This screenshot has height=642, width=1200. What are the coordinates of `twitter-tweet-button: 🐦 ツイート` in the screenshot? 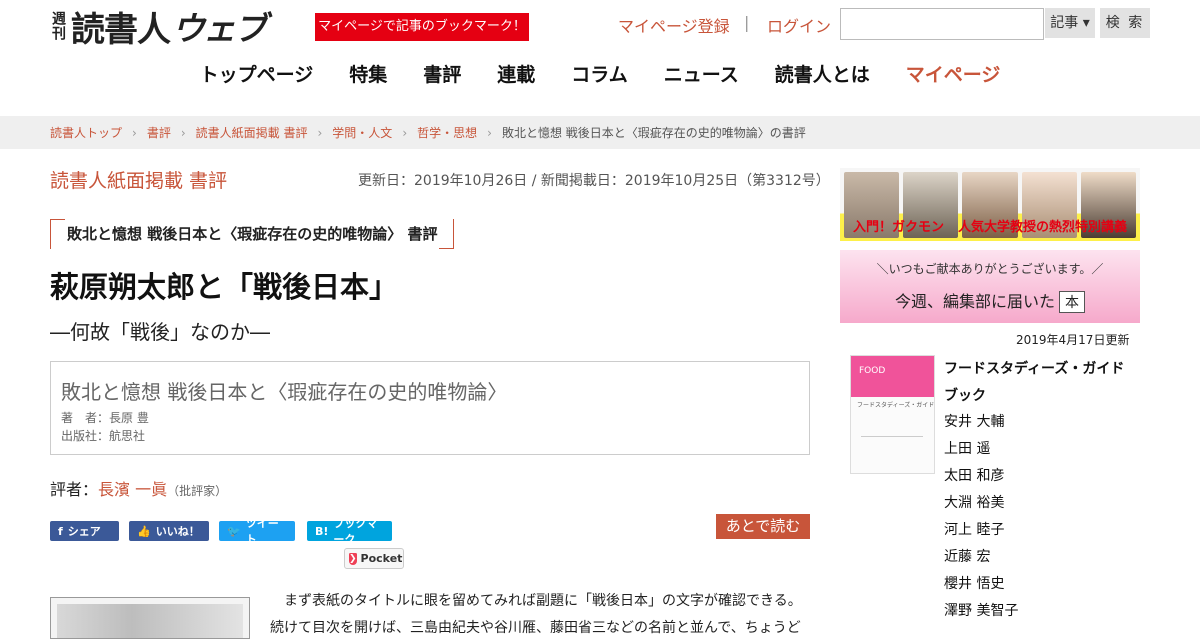 It's located at (257, 531).